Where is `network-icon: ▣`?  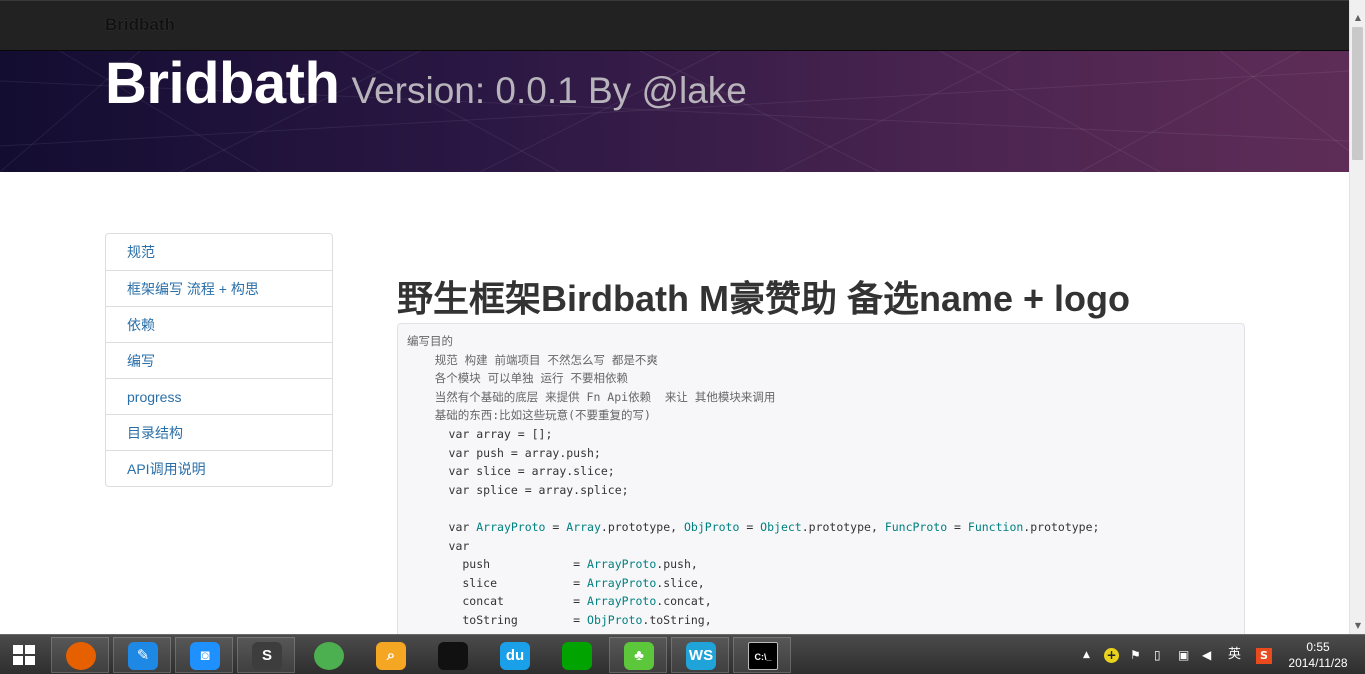
network-icon: ▣ is located at coordinates (1183, 654).